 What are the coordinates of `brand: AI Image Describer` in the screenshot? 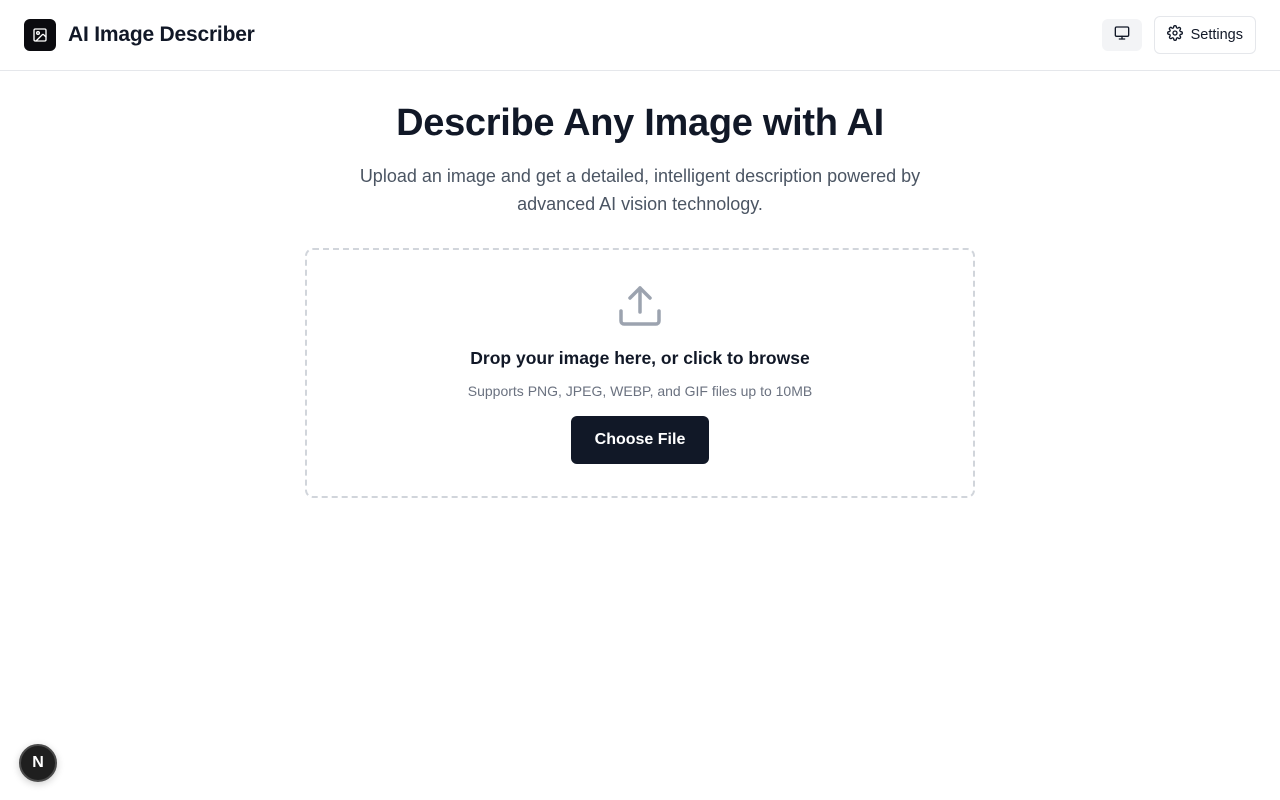 It's located at (139, 35).